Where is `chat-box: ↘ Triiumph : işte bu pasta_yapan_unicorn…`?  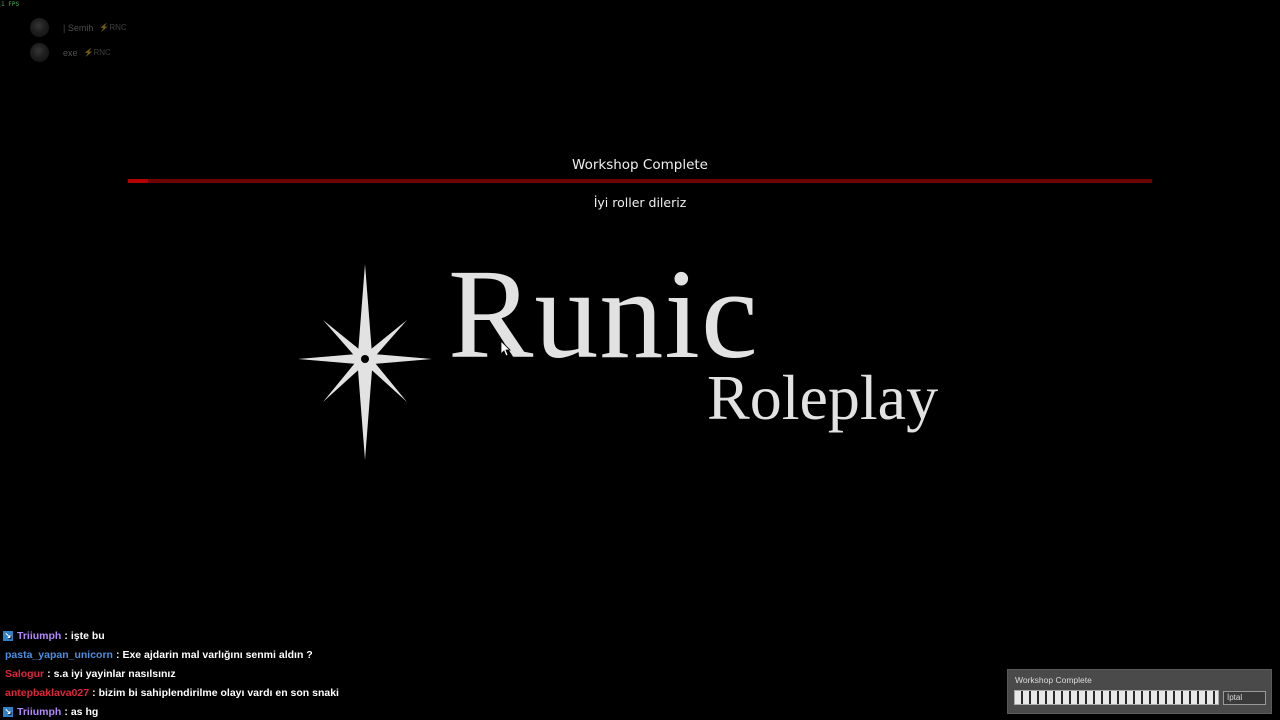
chat-box: ↘ Triiumph : işte bu pasta_yapan_unicorn… is located at coordinates (170, 673).